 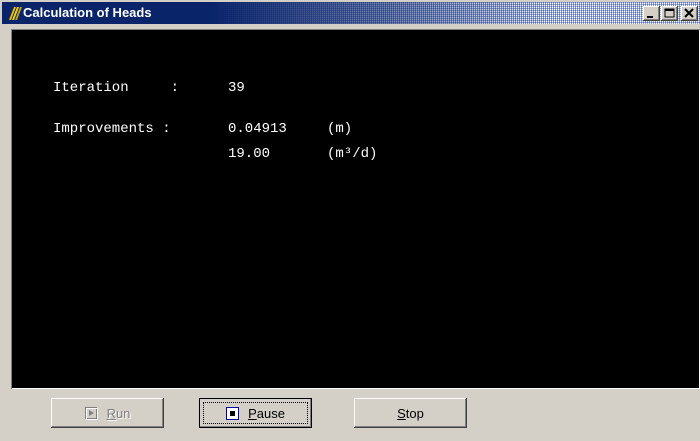 I want to click on close-icon, so click(x=689, y=13).